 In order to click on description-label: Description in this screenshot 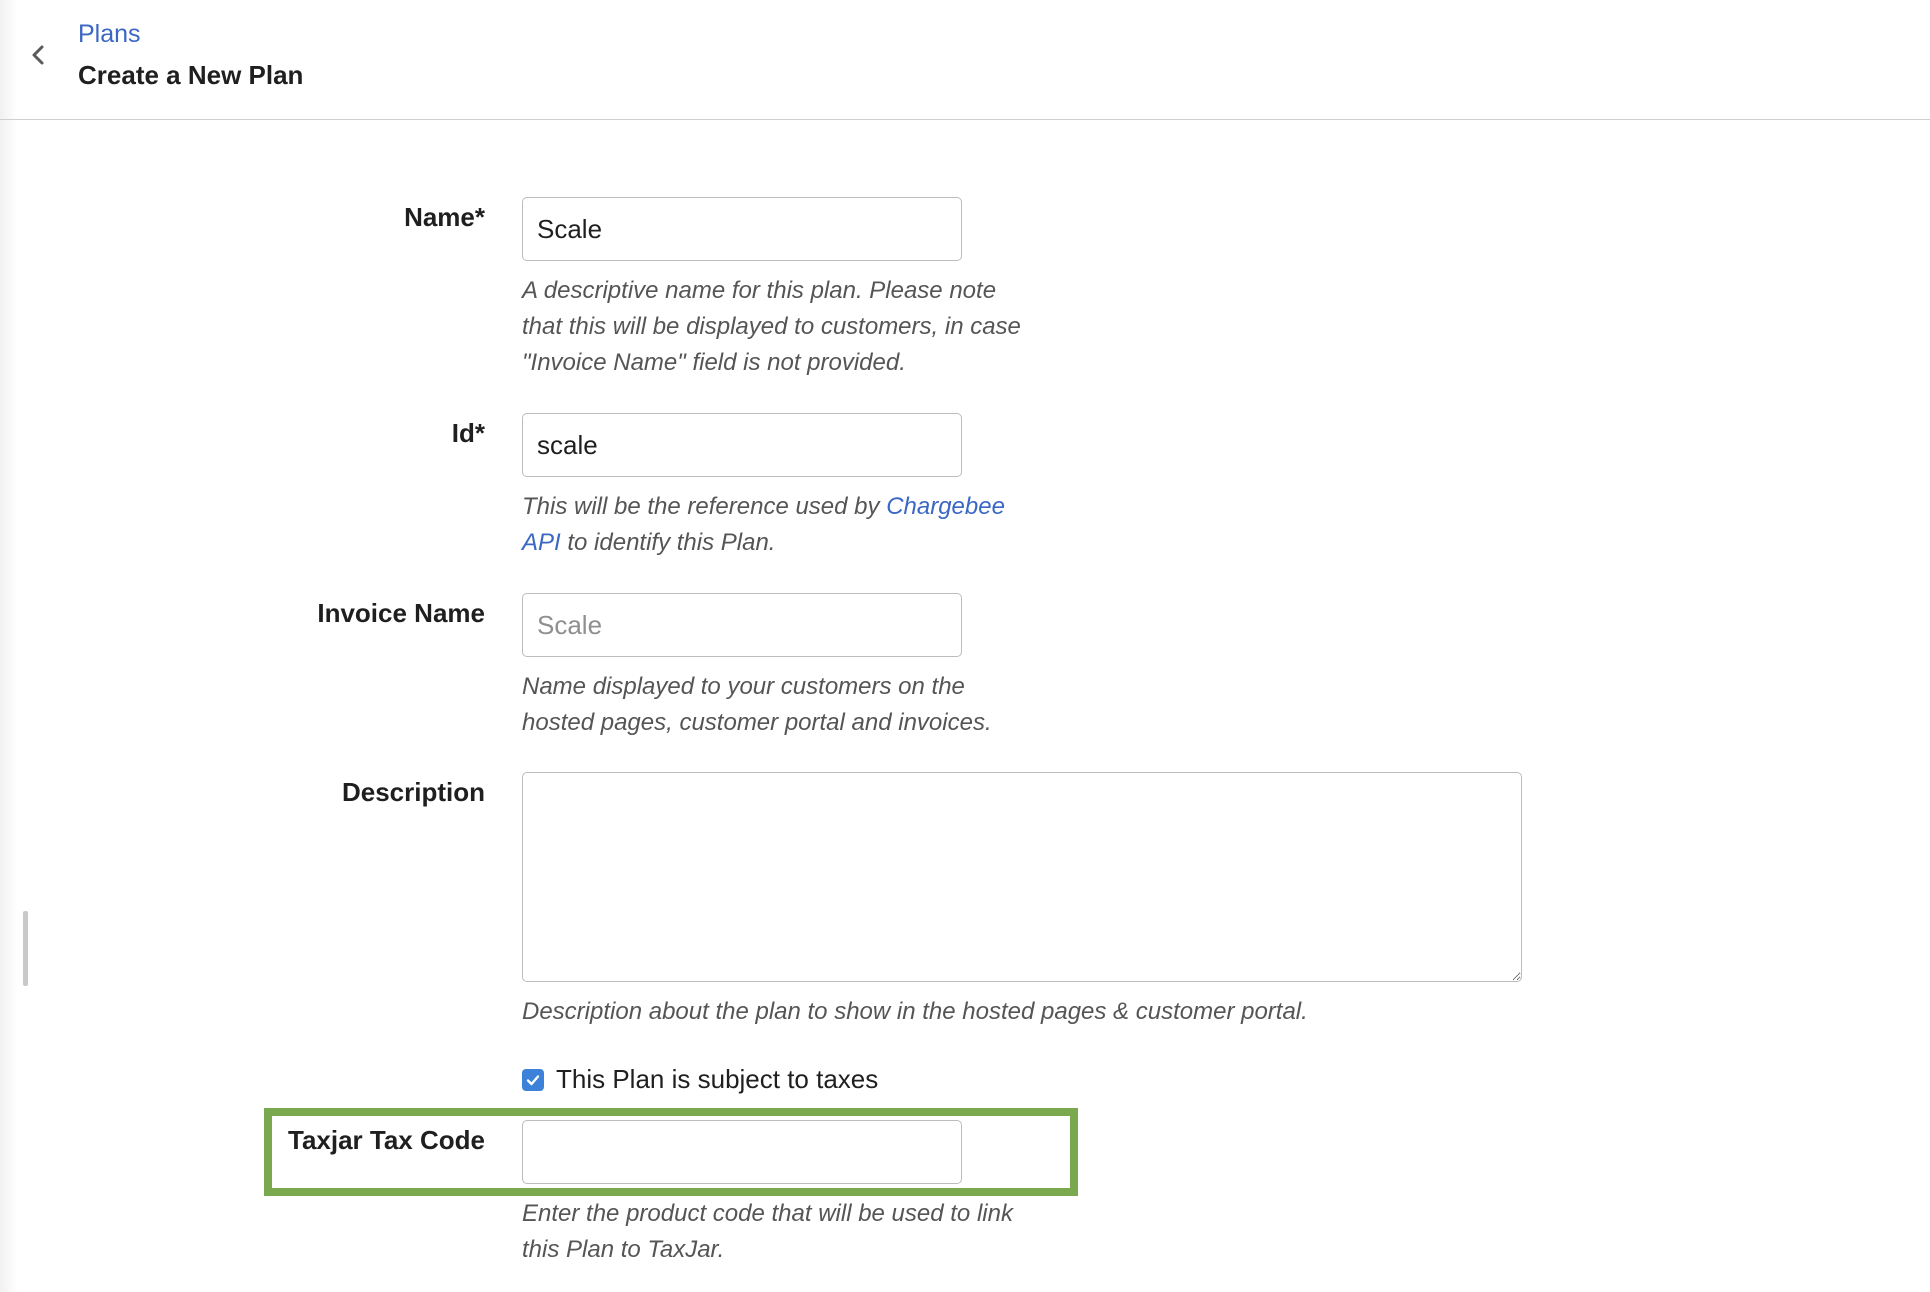, I will do `click(413, 792)`.